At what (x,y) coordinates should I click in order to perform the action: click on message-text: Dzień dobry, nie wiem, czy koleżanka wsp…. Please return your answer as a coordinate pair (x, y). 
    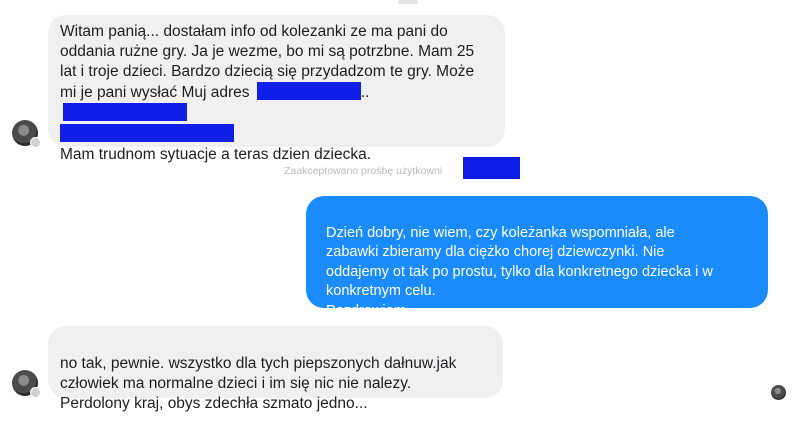
    Looking at the image, I should click on (519, 271).